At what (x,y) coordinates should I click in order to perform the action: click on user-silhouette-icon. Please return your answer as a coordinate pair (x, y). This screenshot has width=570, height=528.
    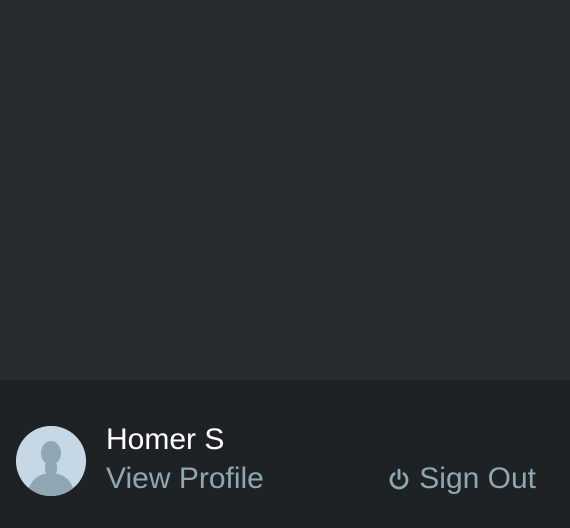
    Looking at the image, I should click on (51, 461).